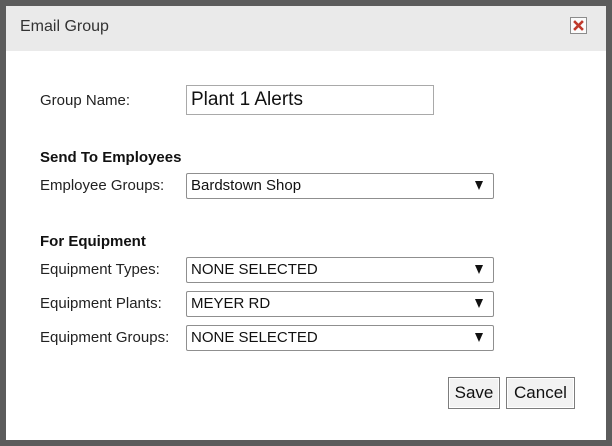  I want to click on employee-groups-label: Employee Groups:, so click(102, 185).